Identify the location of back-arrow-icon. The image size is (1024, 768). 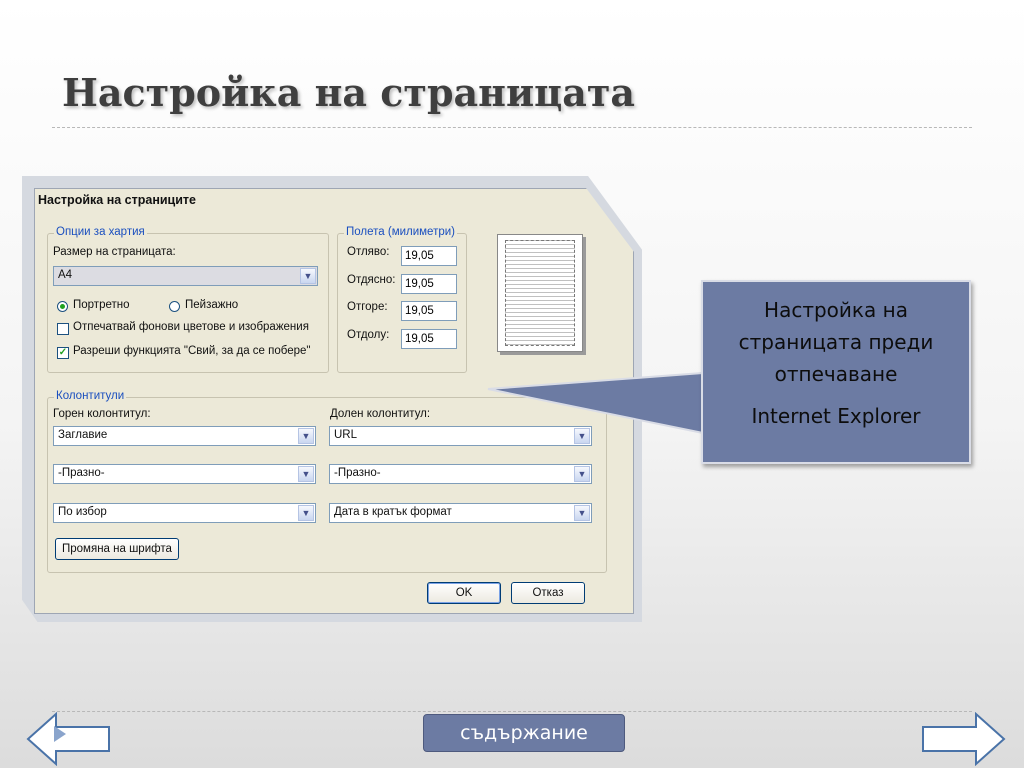
(69, 739).